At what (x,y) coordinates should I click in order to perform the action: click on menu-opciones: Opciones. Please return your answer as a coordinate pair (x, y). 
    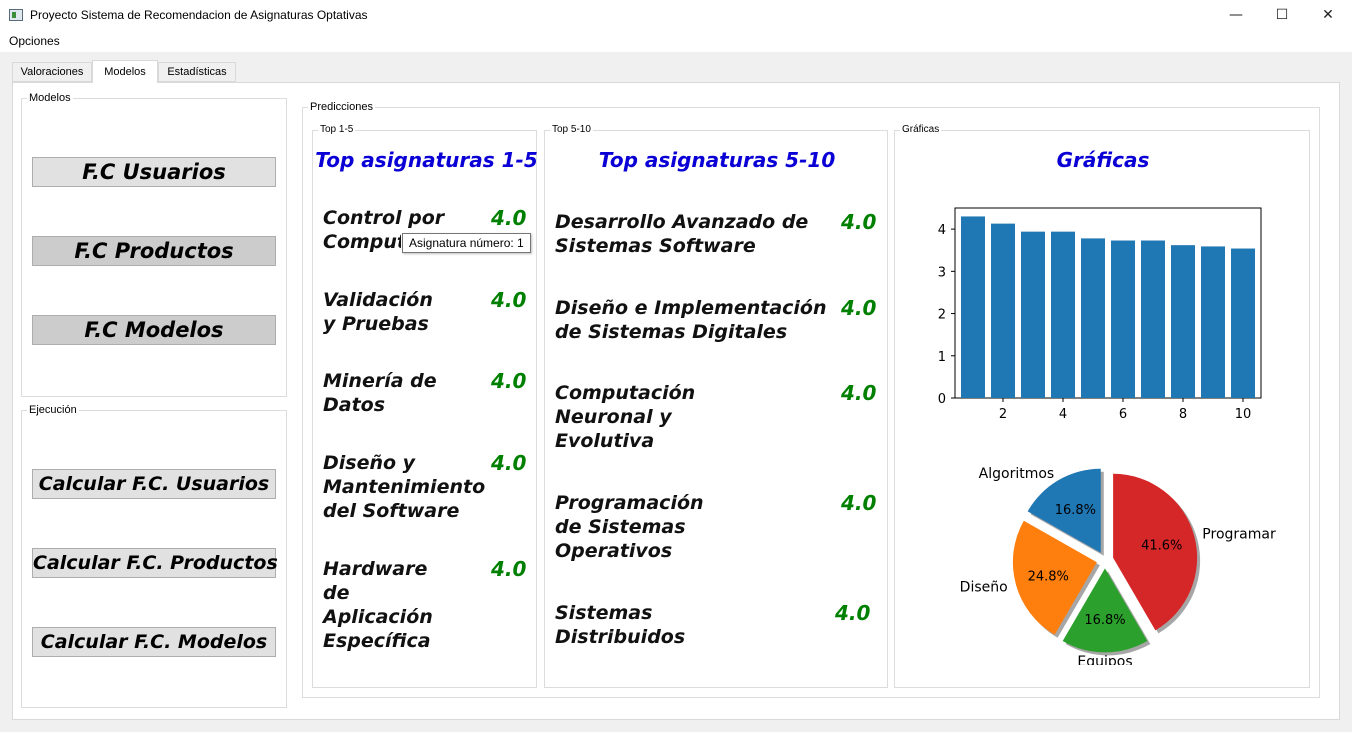
    Looking at the image, I should click on (34, 41).